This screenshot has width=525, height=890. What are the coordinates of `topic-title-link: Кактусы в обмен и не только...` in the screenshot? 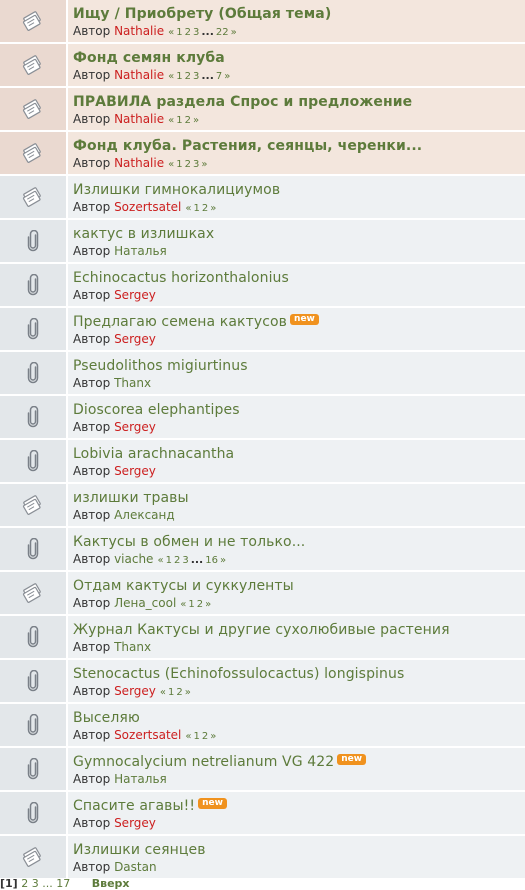 It's located at (189, 542).